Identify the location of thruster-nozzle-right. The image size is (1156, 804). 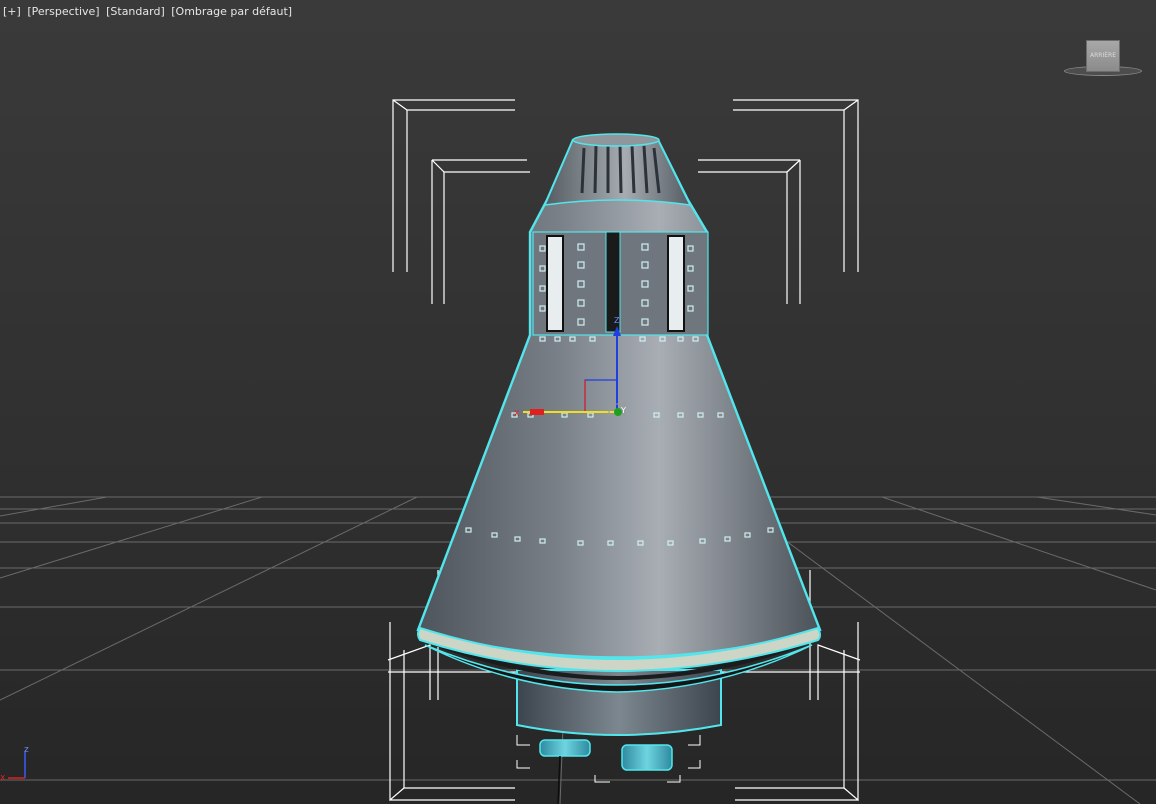
(647, 757).